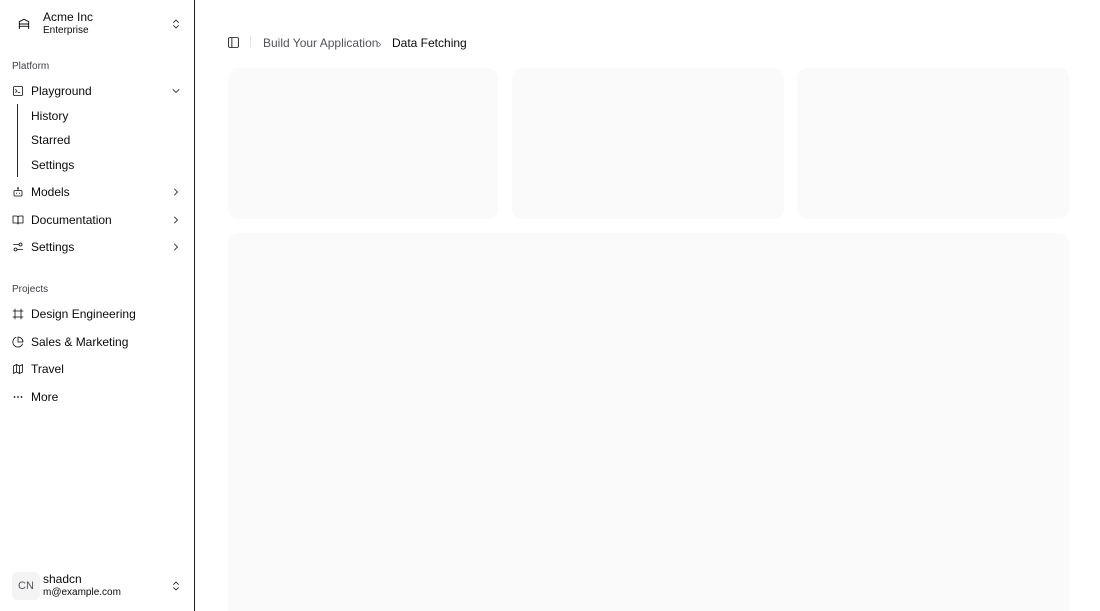  What do you see at coordinates (24, 24) in the screenshot?
I see `logo-icon` at bounding box center [24, 24].